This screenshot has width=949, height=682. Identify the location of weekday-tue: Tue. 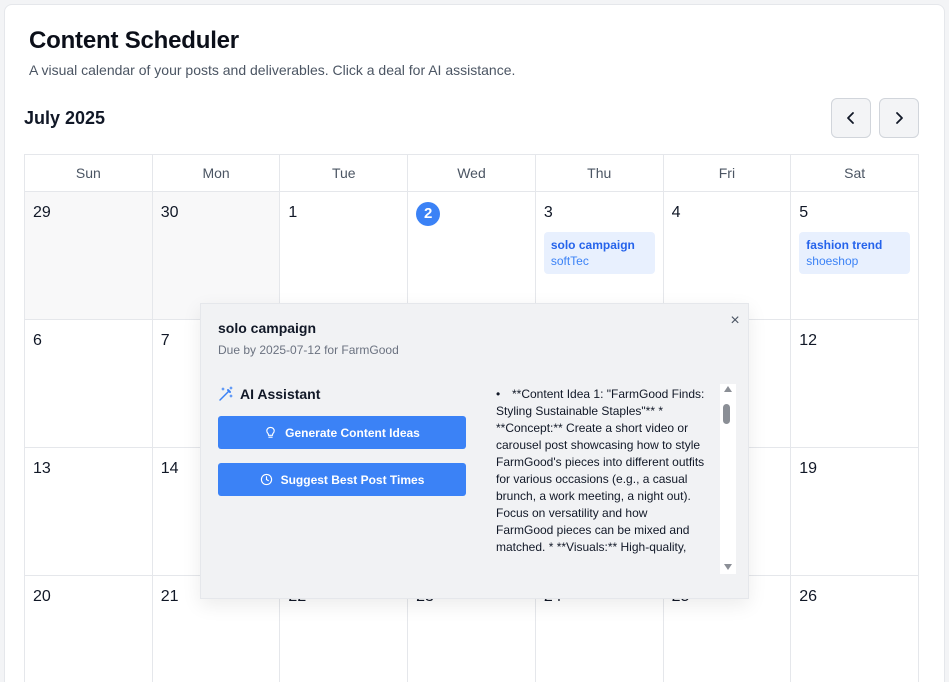
(344, 173).